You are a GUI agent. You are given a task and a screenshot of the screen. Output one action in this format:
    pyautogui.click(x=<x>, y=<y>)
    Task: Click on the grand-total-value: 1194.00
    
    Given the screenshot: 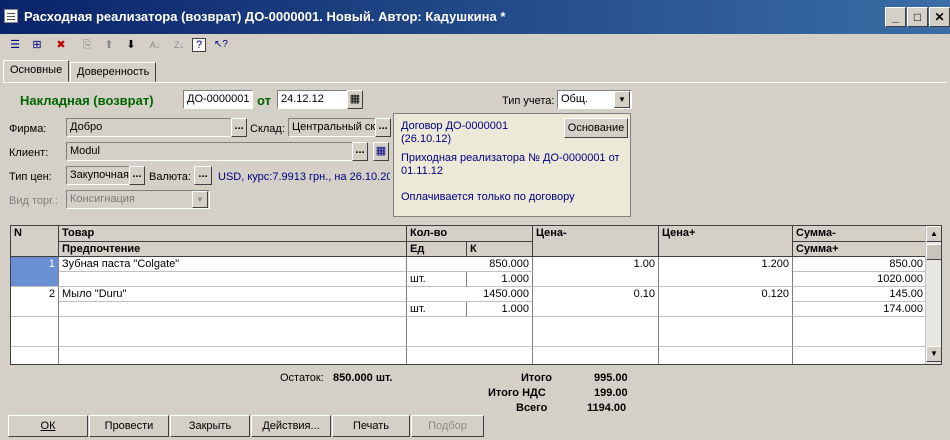 What is the action you would take?
    pyautogui.click(x=607, y=408)
    